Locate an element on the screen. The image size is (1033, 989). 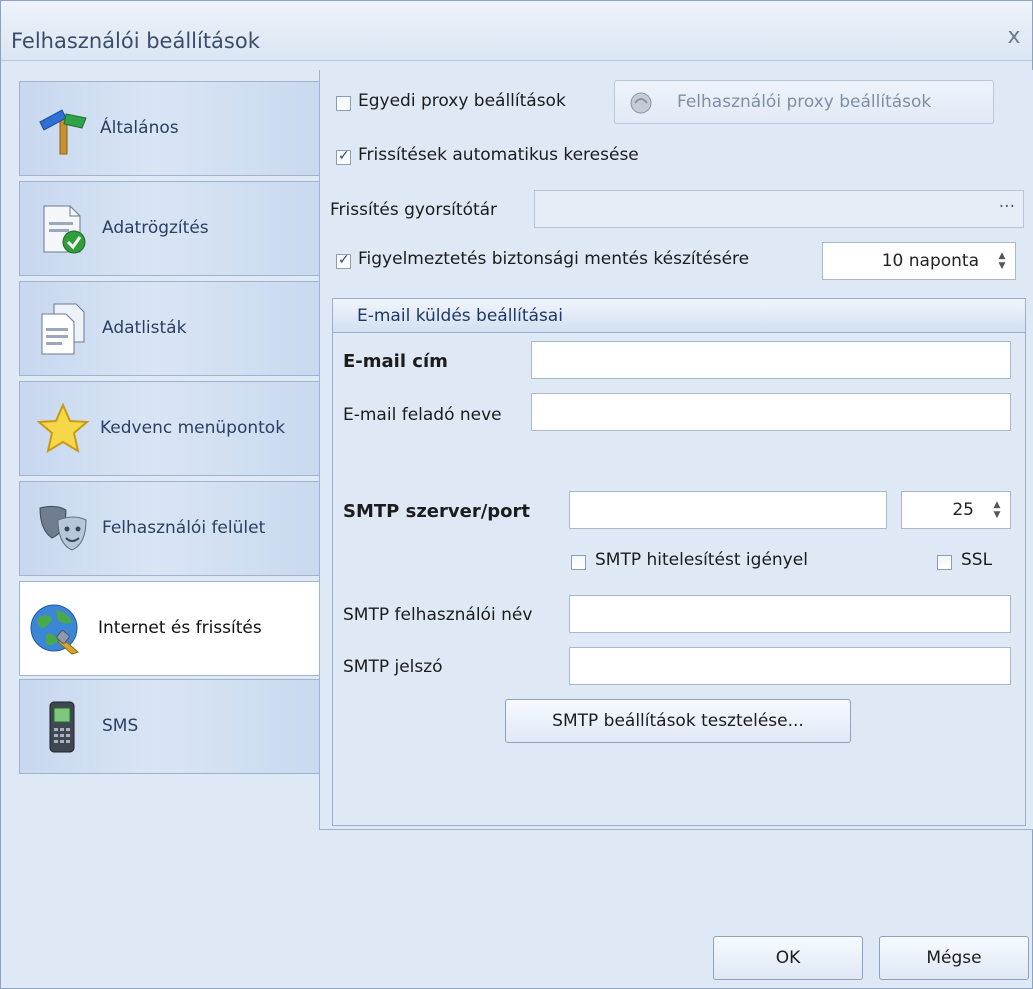
smtp-auth-checkbox is located at coordinates (578, 562).